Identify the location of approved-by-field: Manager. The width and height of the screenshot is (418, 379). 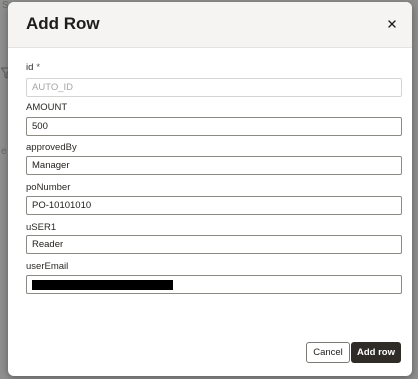
(214, 165).